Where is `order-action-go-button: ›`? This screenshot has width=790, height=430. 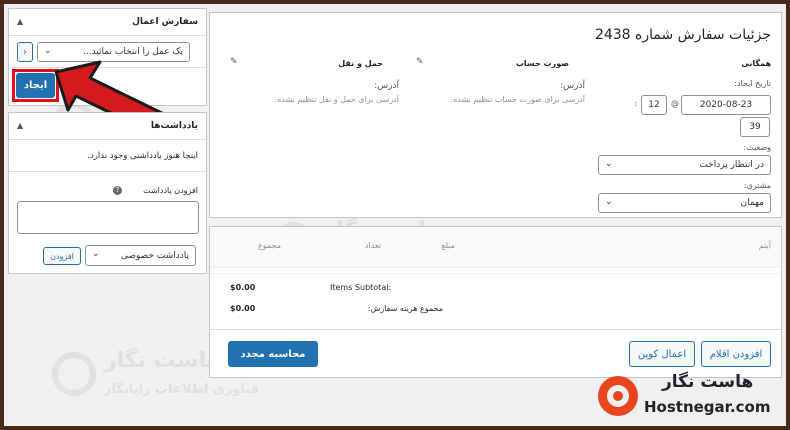
order-action-go-button: › is located at coordinates (25, 52).